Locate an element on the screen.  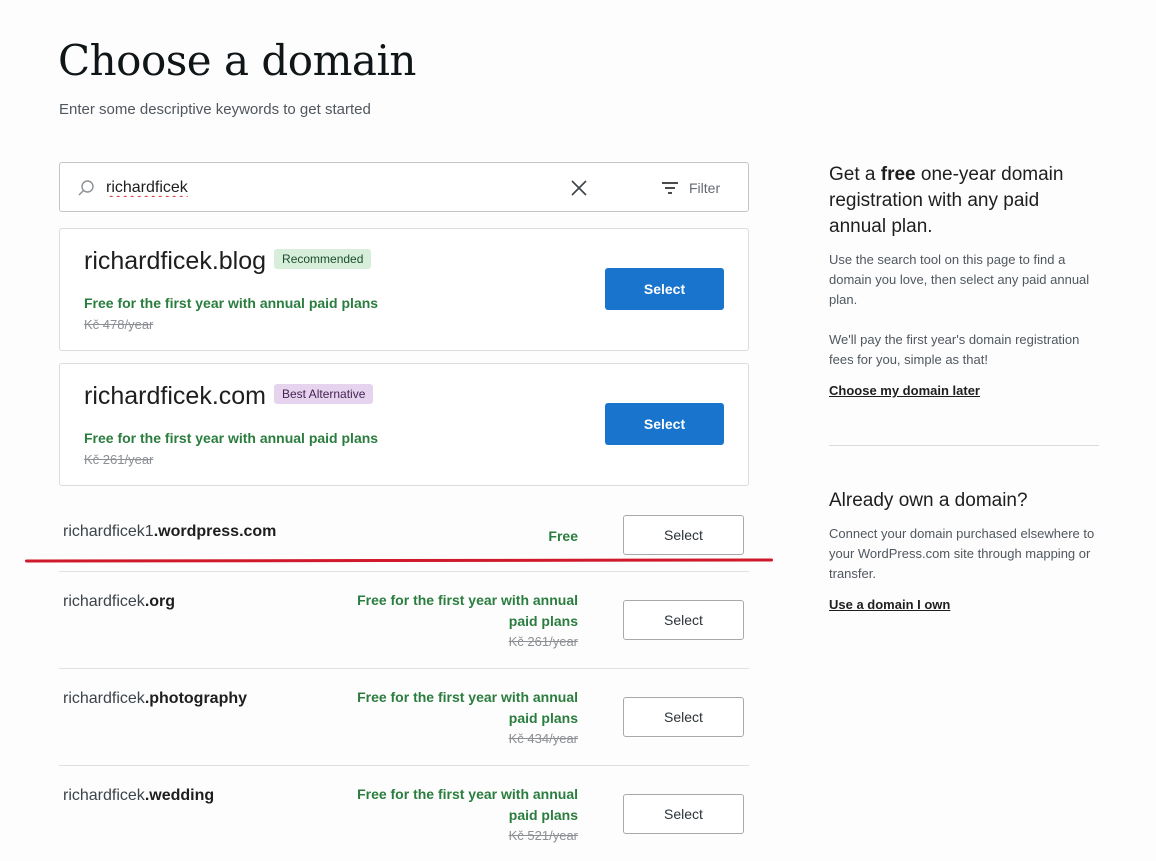
use-domain-i-own-link: Use a domain I own is located at coordinates (889, 604).